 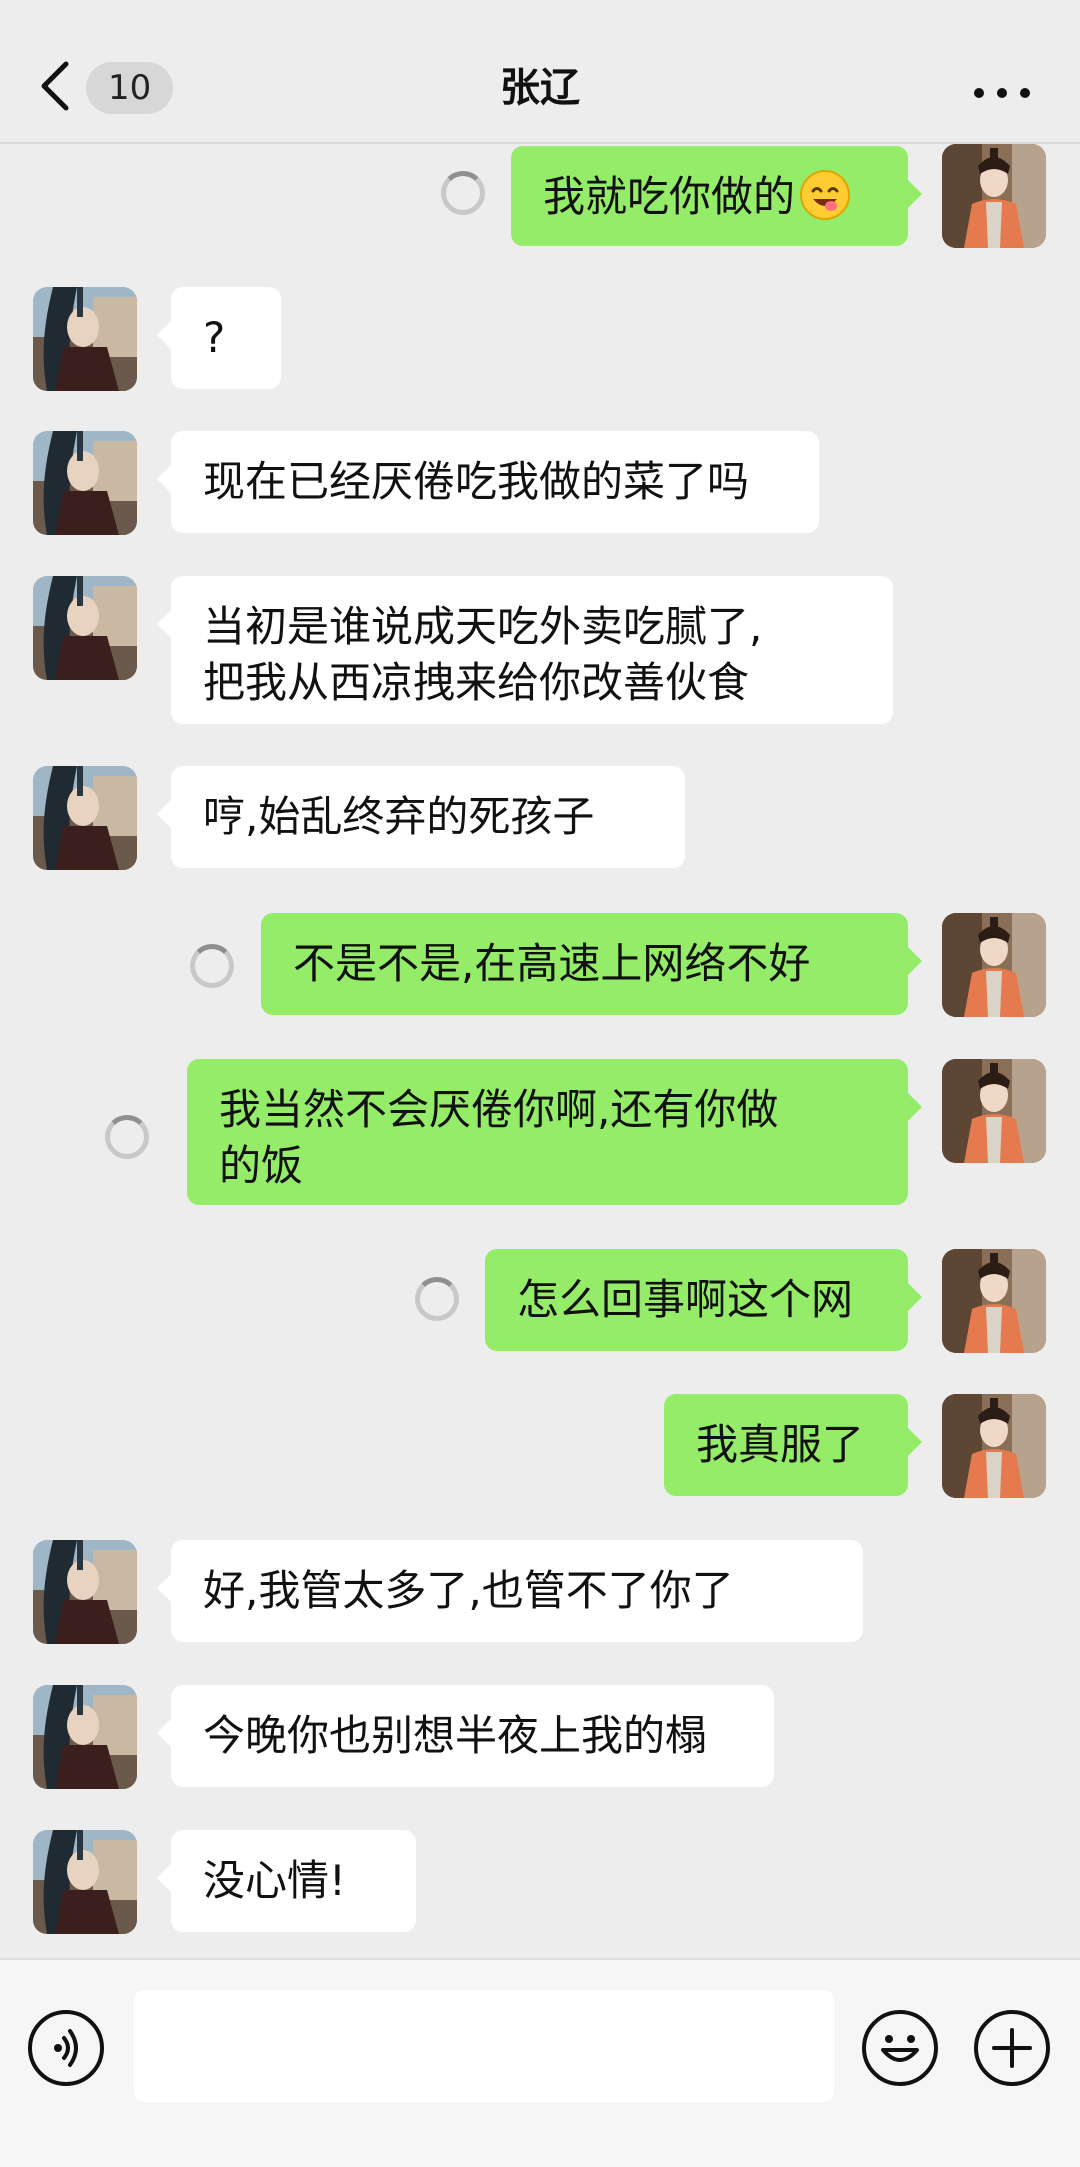 I want to click on sent-message-bubble: 我当然不会厌倦你啊,还有你做 的饭, so click(x=554, y=1132).